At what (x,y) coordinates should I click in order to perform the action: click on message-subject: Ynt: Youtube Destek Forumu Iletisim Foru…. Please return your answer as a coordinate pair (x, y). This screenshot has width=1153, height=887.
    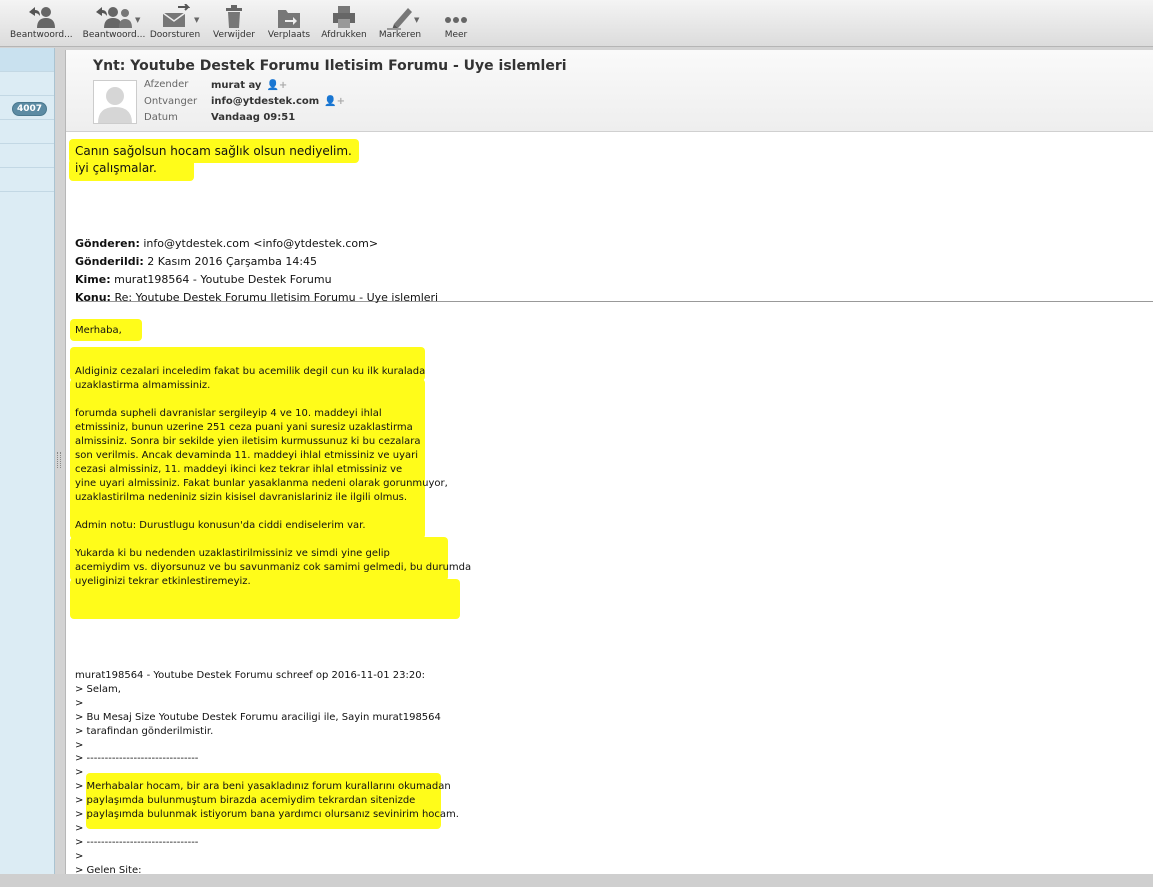
    Looking at the image, I should click on (330, 66).